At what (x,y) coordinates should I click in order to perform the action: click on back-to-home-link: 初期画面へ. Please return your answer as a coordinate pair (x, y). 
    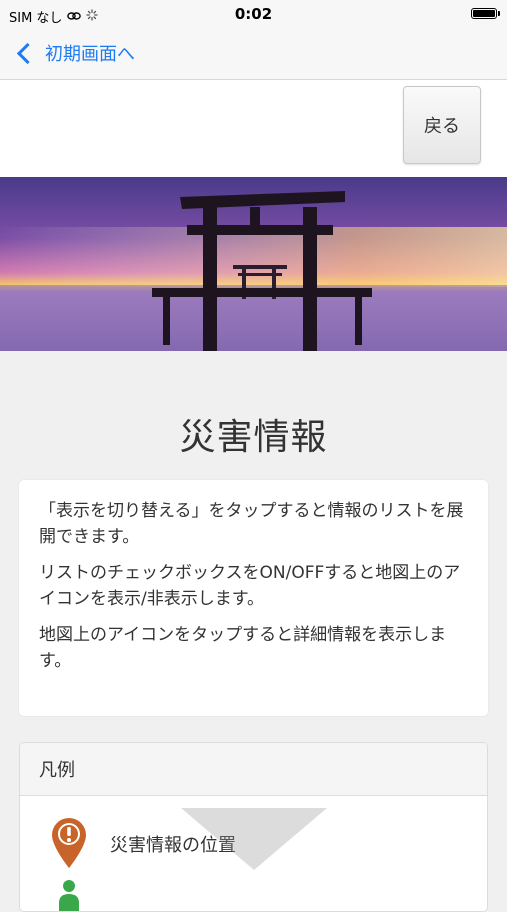
    Looking at the image, I should click on (74, 53).